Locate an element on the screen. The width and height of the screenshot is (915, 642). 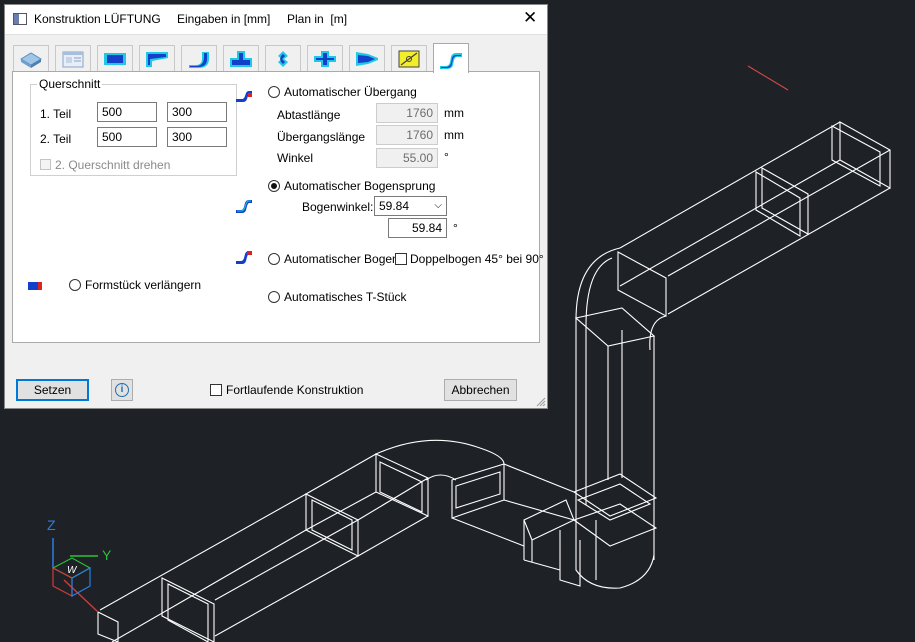
damper-icon is located at coordinates (409, 59).